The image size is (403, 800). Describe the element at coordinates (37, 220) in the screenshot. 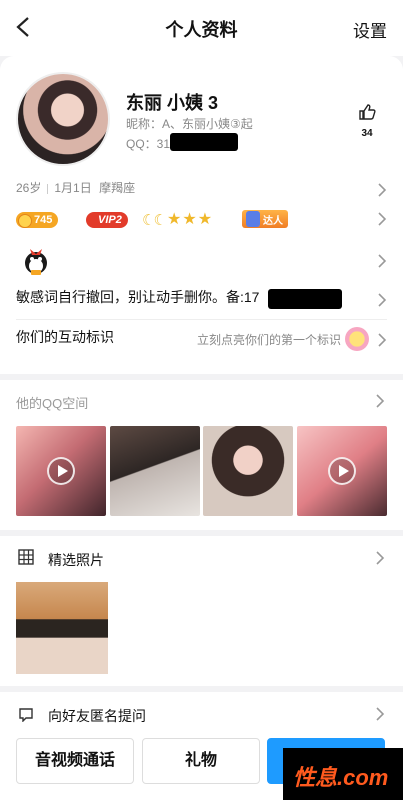

I see `level-badge: 745` at that location.